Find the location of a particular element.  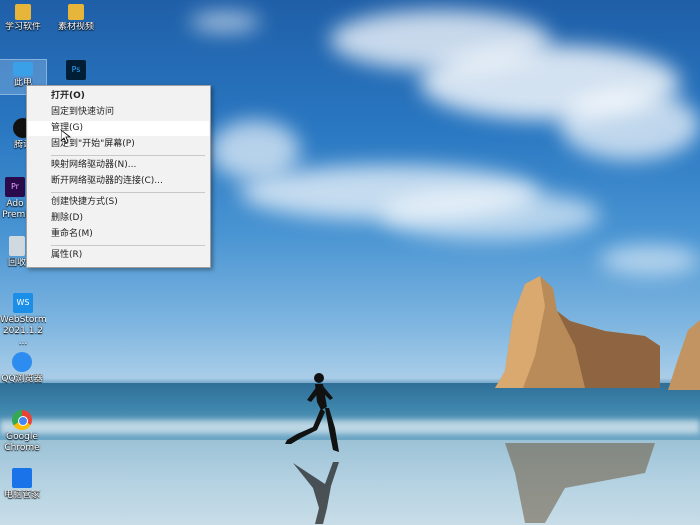

qq-browser-icon is located at coordinates (22, 362).